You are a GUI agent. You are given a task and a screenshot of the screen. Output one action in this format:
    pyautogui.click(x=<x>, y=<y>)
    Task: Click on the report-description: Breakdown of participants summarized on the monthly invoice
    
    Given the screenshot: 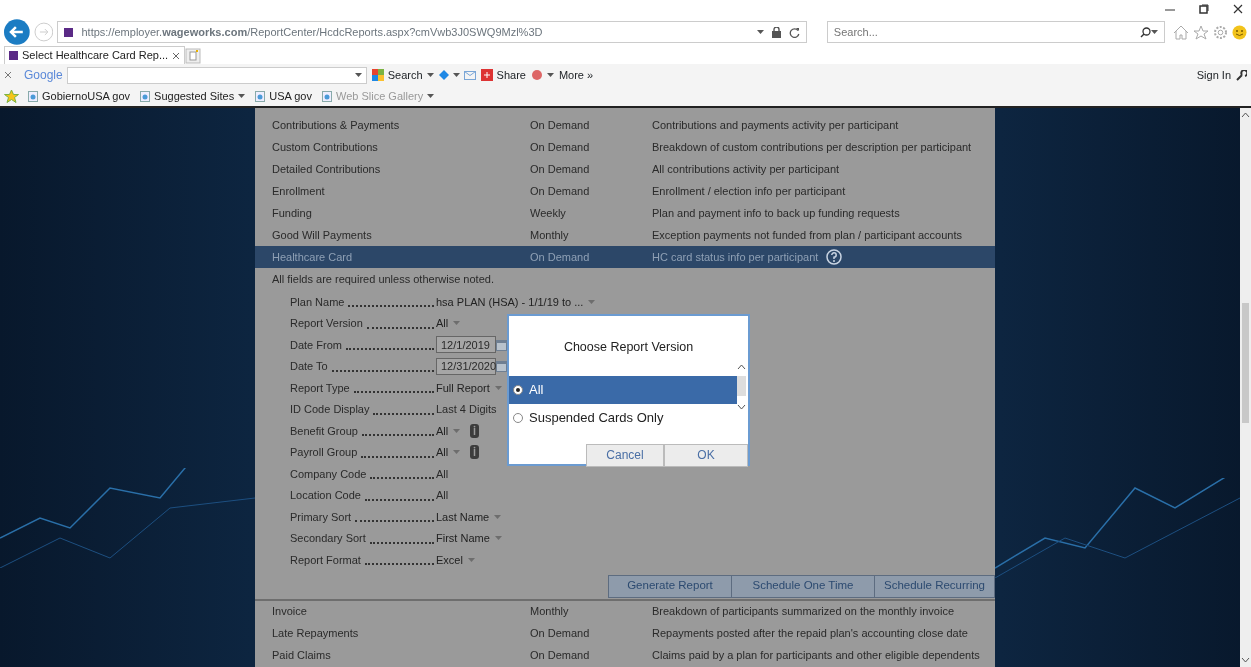 What is the action you would take?
    pyautogui.click(x=803, y=612)
    